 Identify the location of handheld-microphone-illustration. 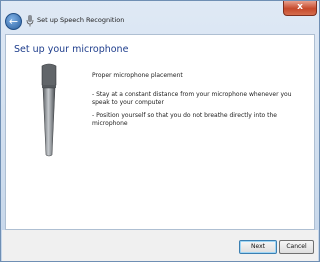
(49, 110).